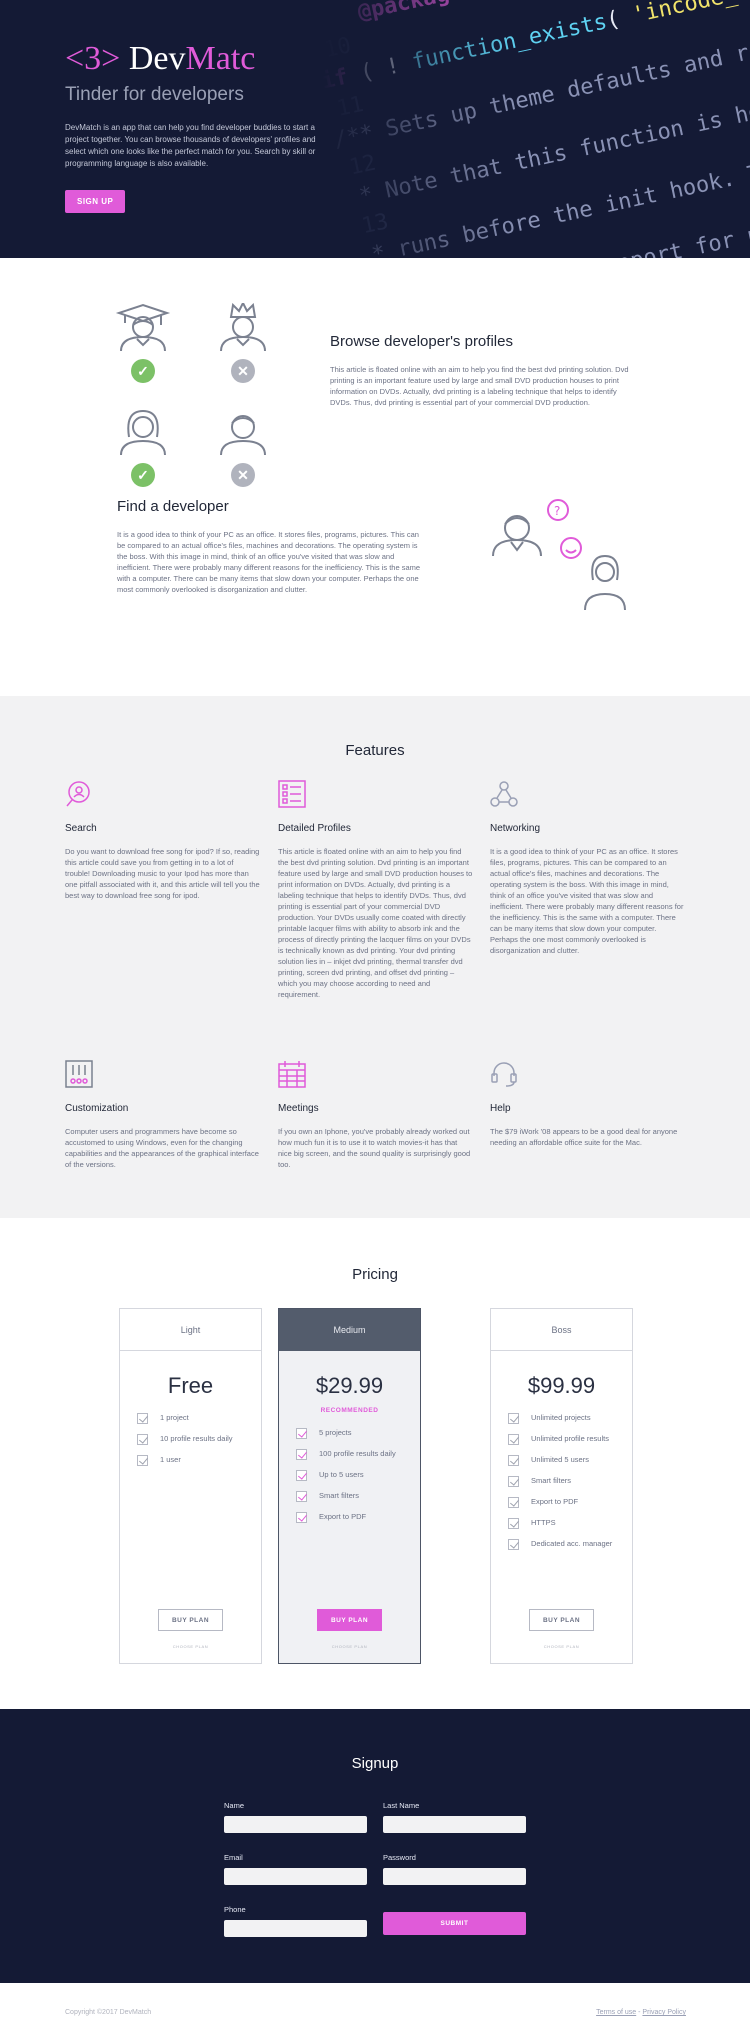 This screenshot has width=750, height=2034. I want to click on avatar-man-icon, so click(243, 432).